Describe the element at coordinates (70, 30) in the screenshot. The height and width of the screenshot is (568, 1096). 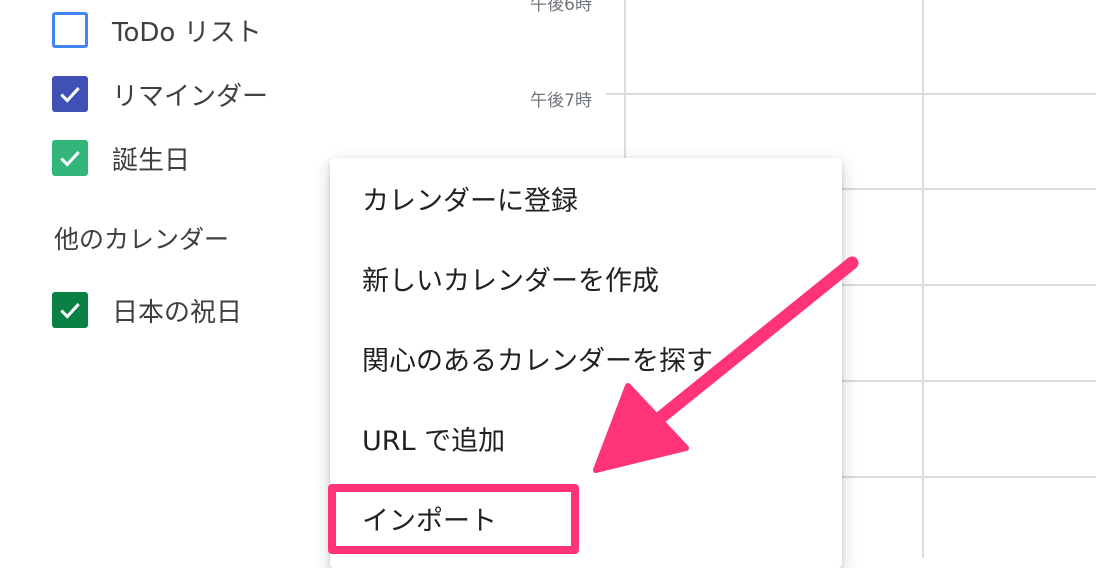
I see `todo-checkbox` at that location.